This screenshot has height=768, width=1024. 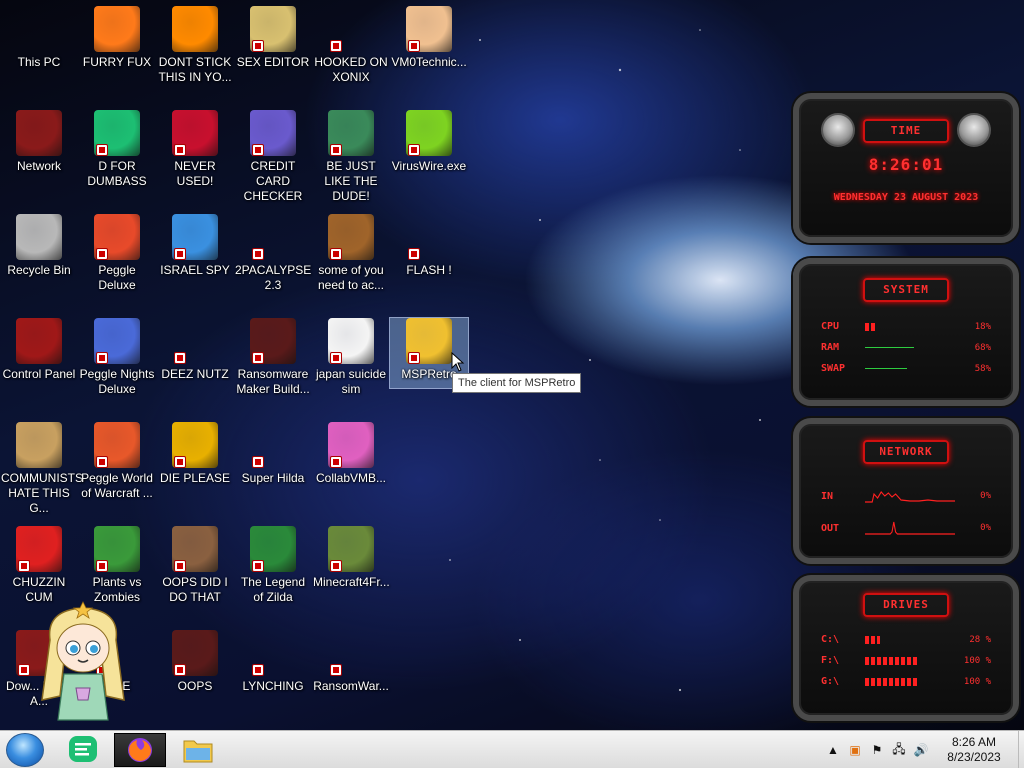 I want to click on network-icon: 🖧, so click(x=899, y=750).